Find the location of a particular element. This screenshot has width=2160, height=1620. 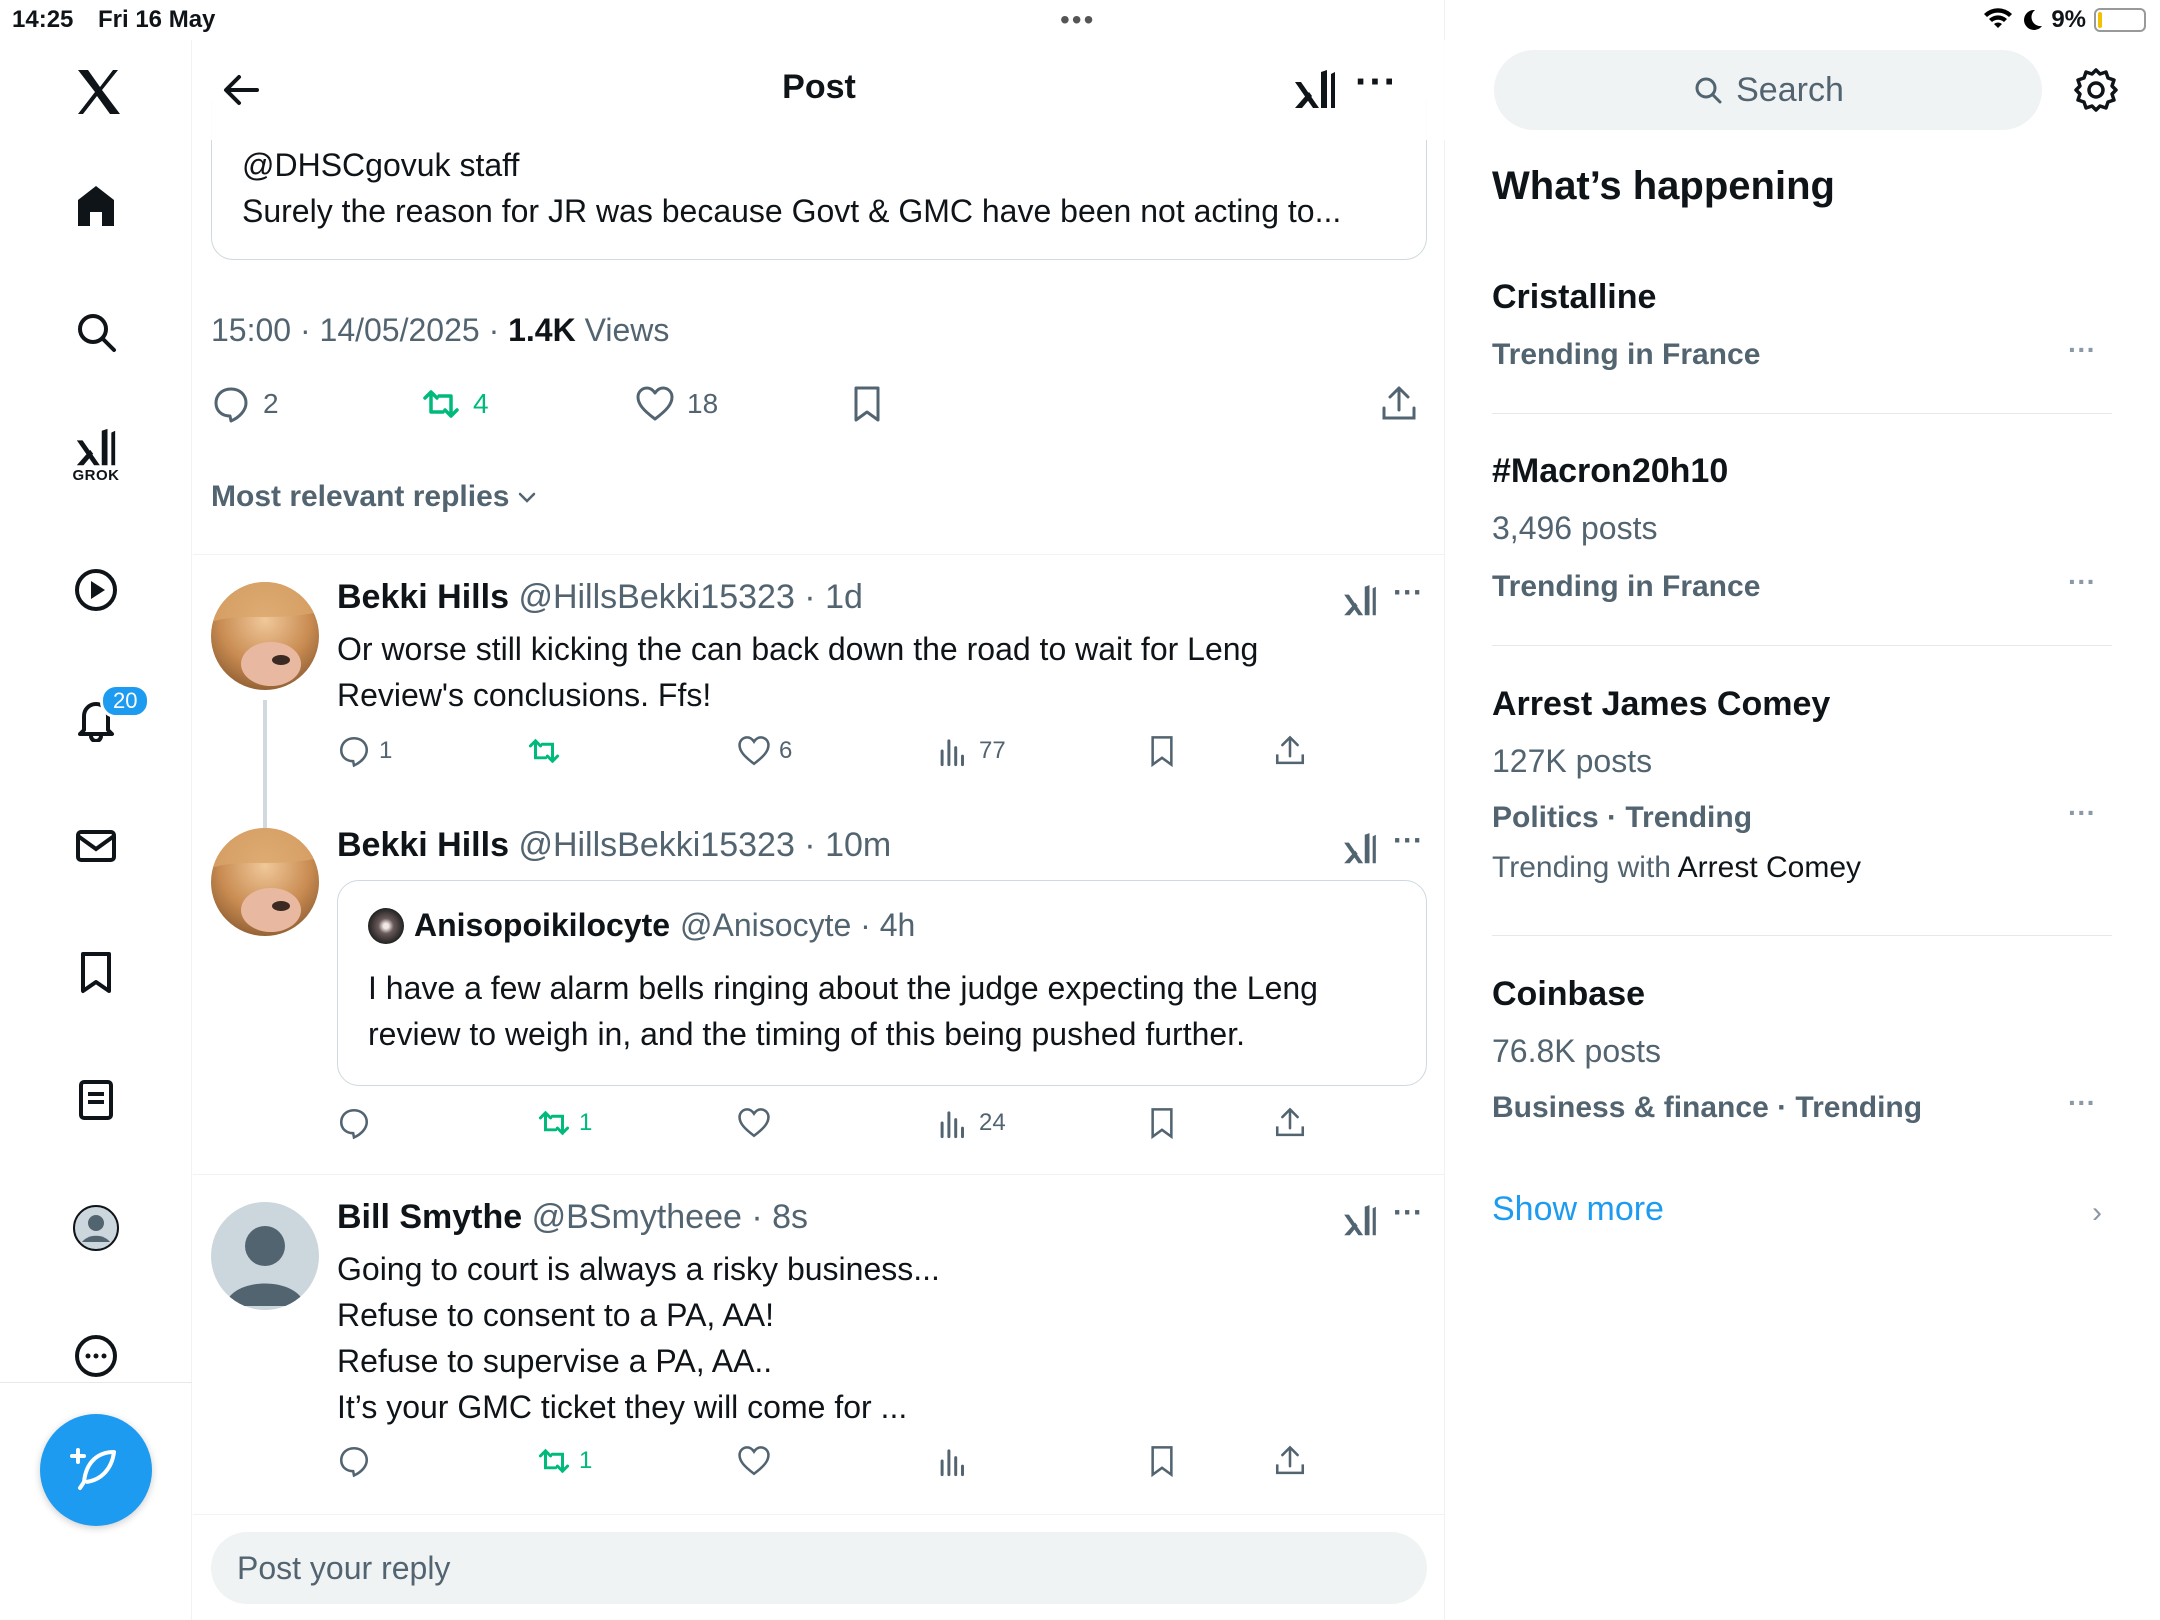

notifications-bell-icon: 20 is located at coordinates (103, 718).